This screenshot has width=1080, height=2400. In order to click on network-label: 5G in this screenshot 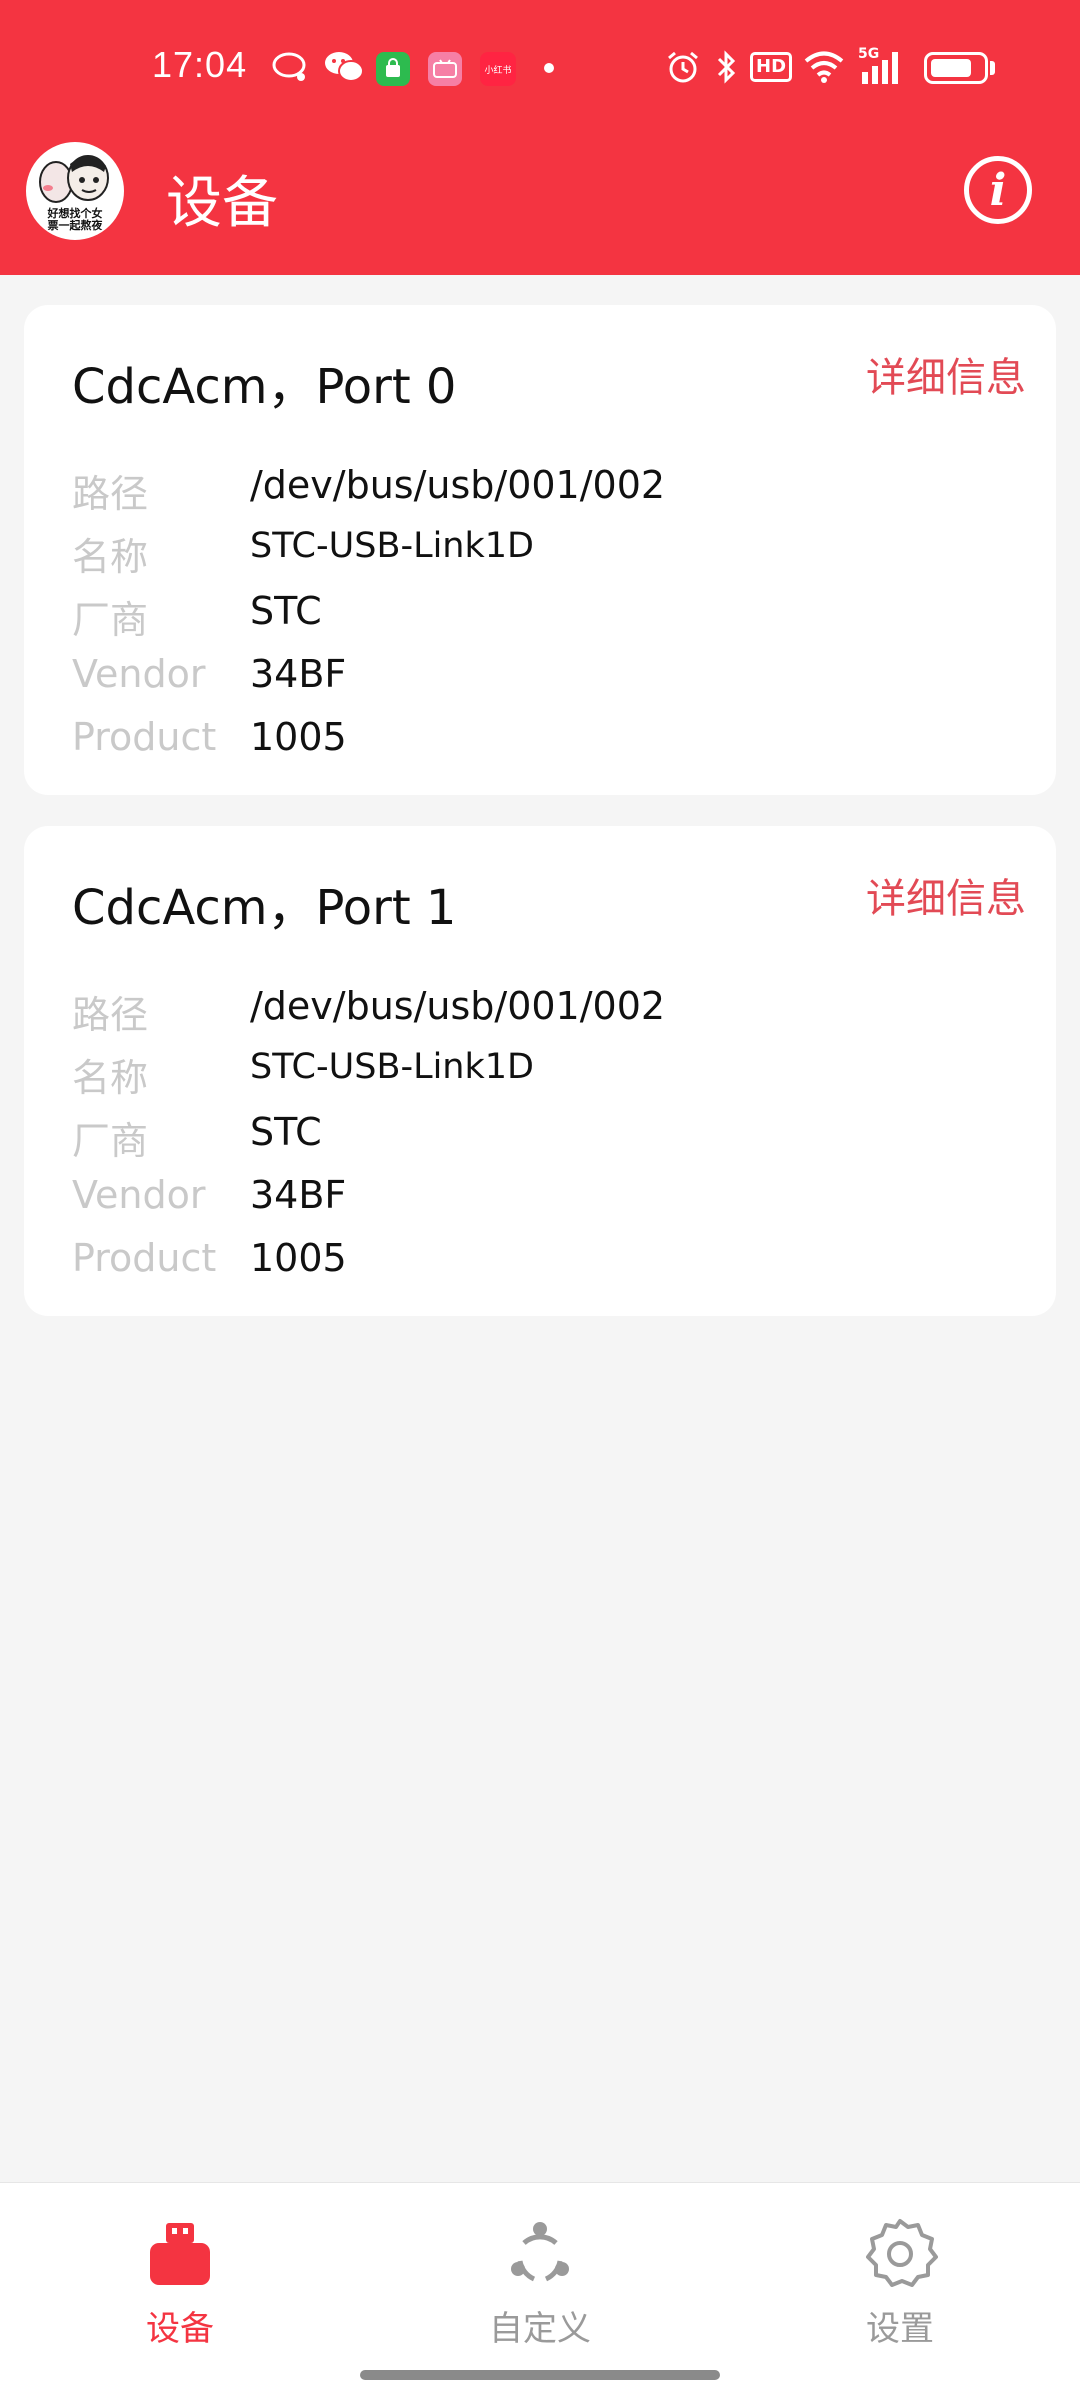, I will do `click(869, 54)`.